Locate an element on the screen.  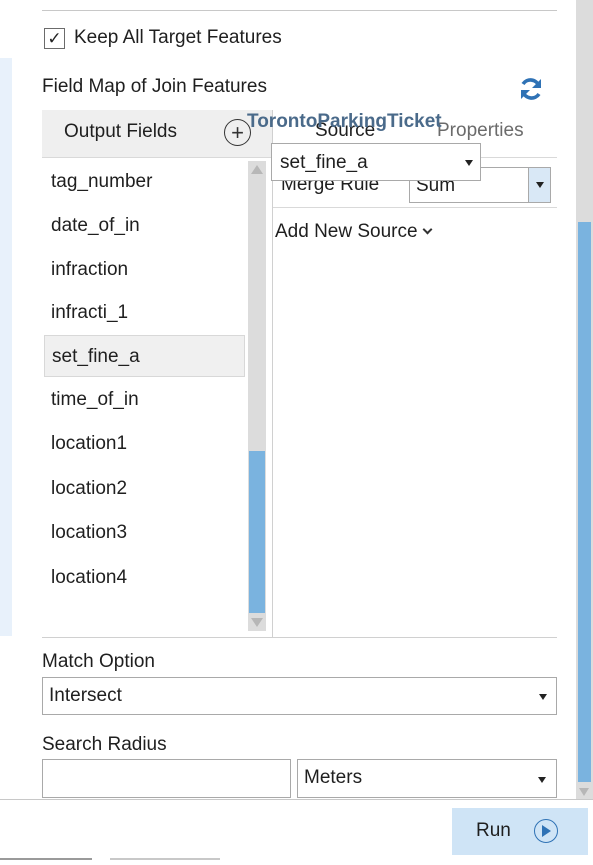
keep-all-target-features-checkbox: ✓ is located at coordinates (54, 38).